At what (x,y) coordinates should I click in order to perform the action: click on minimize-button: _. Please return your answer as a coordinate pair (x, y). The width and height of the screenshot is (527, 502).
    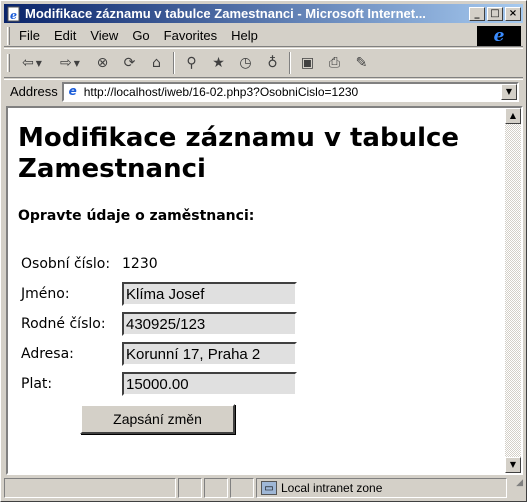
    Looking at the image, I should click on (477, 13).